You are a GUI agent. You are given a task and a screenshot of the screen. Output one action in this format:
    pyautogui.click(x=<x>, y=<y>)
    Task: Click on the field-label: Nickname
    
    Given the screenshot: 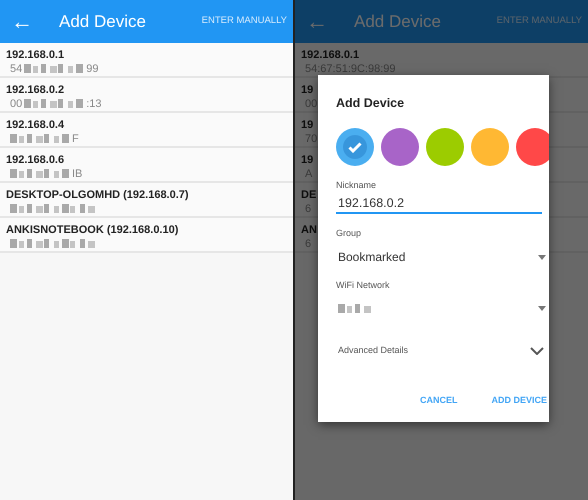 What is the action you would take?
    pyautogui.click(x=356, y=185)
    